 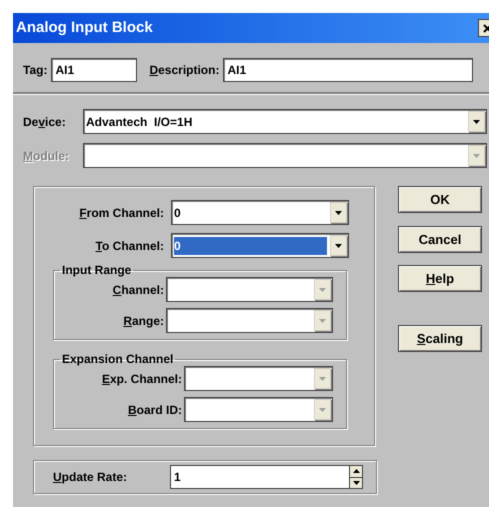 What do you see at coordinates (84, 28) in the screenshot?
I see `window-title: Analog Input Block` at bounding box center [84, 28].